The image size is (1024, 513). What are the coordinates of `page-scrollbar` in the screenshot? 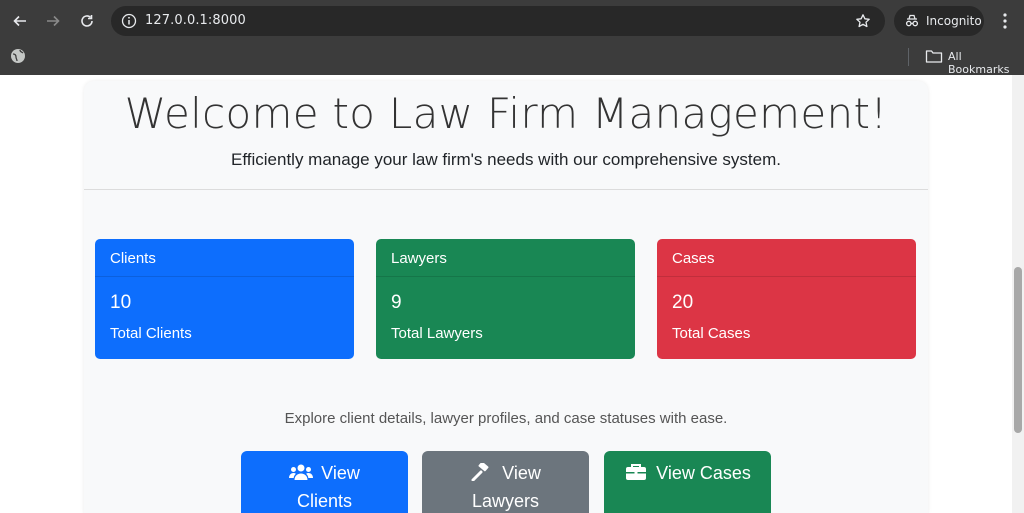 It's located at (1018, 294).